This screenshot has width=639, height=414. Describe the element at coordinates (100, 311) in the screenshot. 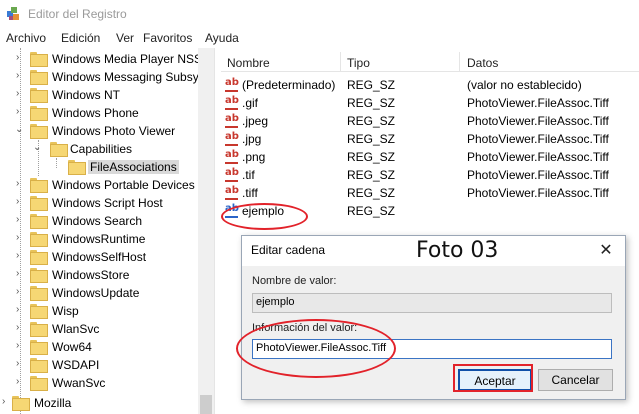

I see `tree-item: › Wisp` at that location.